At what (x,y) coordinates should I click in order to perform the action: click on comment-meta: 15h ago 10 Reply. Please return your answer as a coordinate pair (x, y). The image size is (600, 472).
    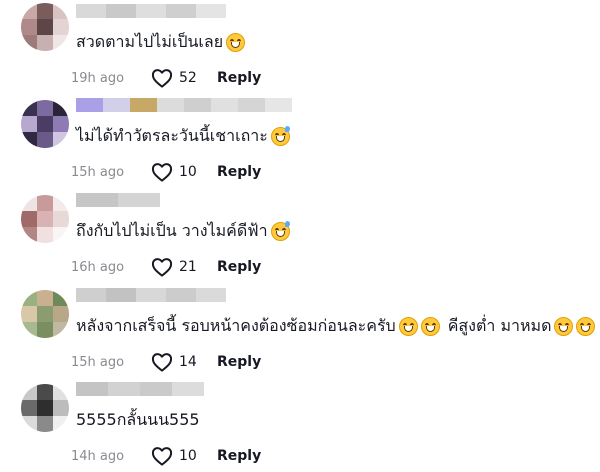
    Looking at the image, I should click on (166, 172).